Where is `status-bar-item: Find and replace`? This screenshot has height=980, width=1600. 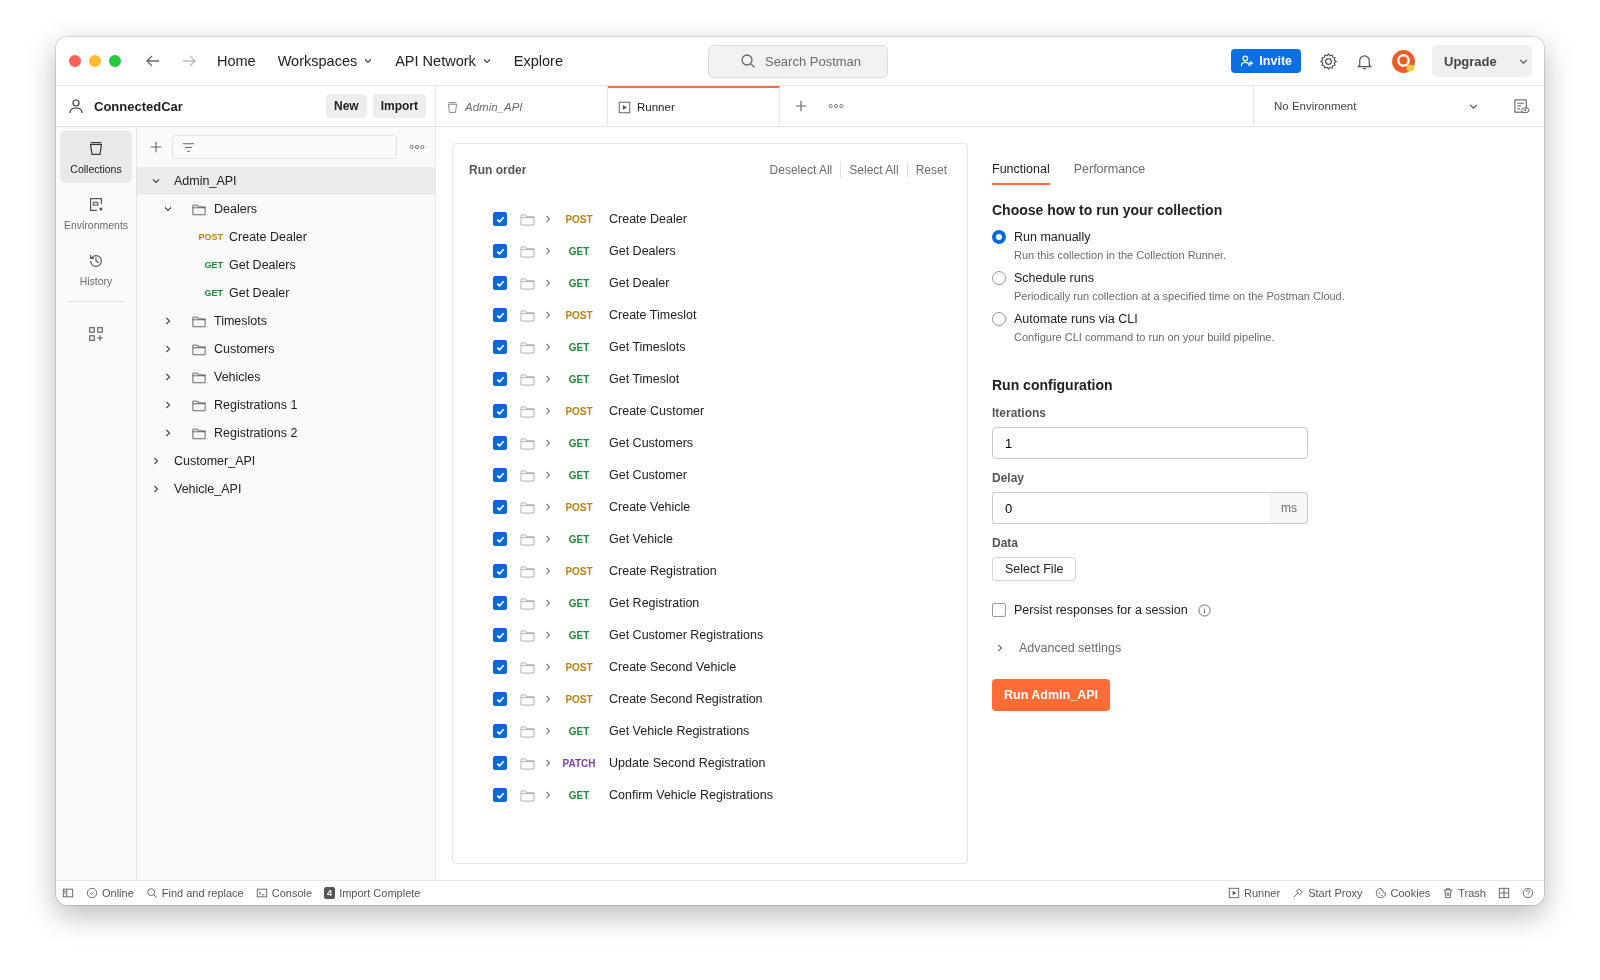 status-bar-item: Find and replace is located at coordinates (194, 893).